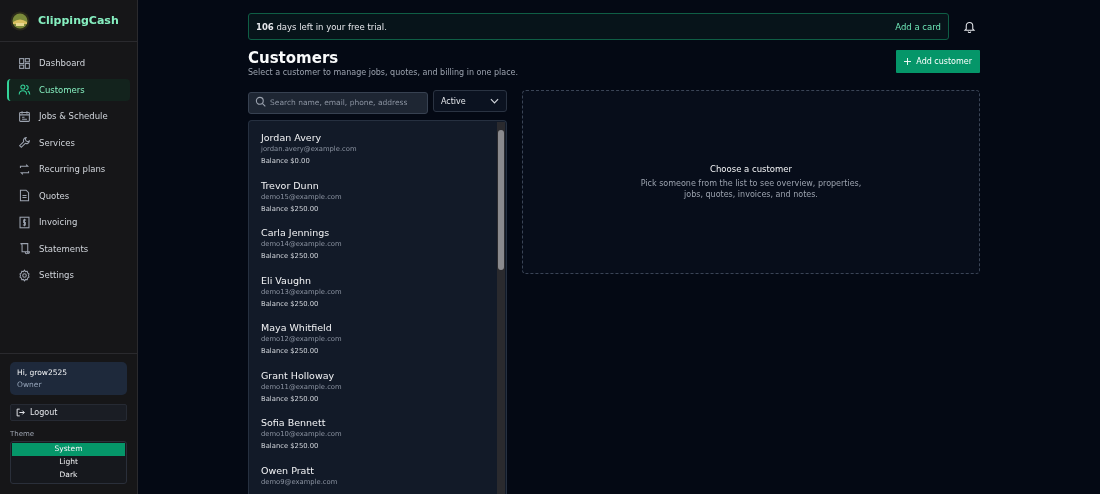 The width and height of the screenshot is (1100, 494). I want to click on add-card-link: Add a card, so click(918, 26).